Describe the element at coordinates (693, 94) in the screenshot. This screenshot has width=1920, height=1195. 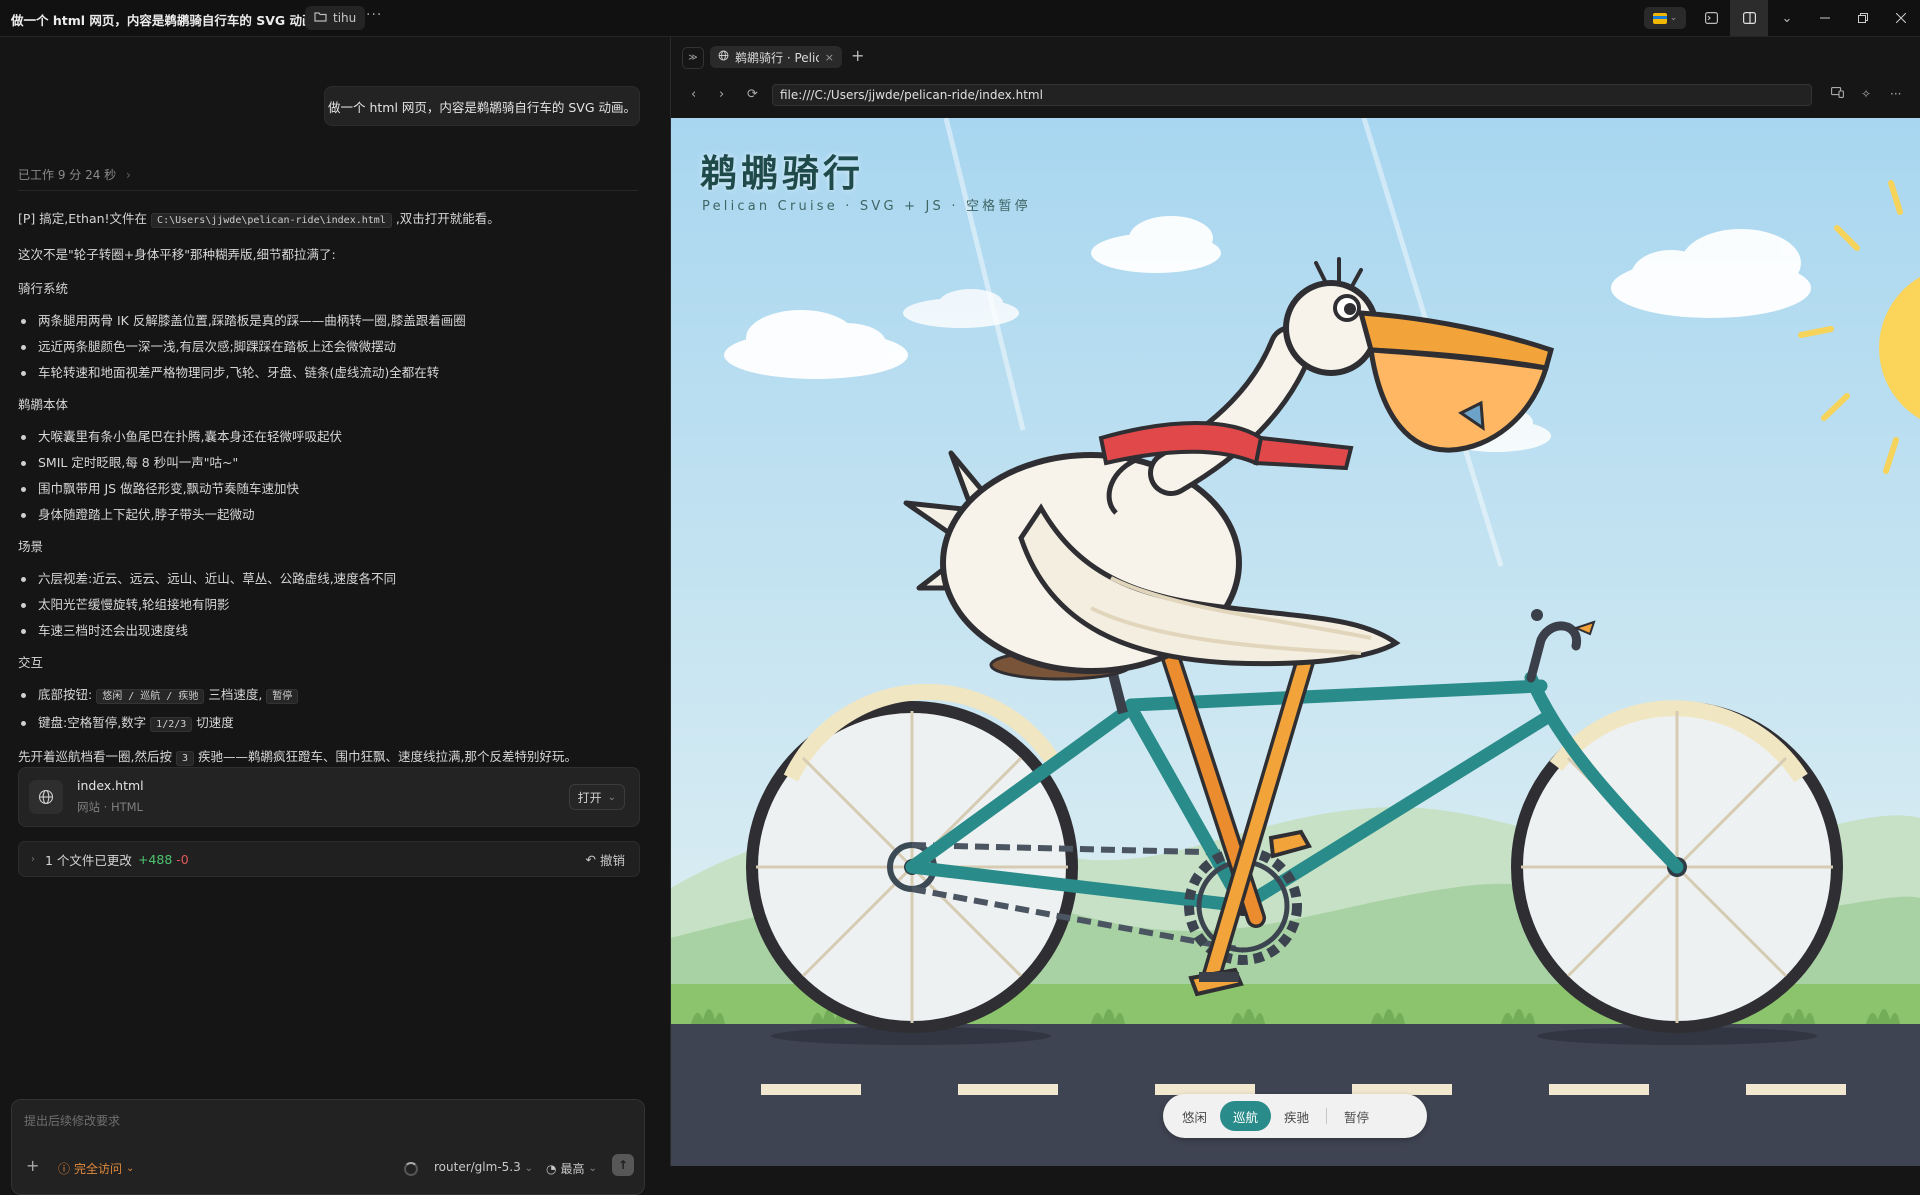
I see `back-icon: ‹` at that location.